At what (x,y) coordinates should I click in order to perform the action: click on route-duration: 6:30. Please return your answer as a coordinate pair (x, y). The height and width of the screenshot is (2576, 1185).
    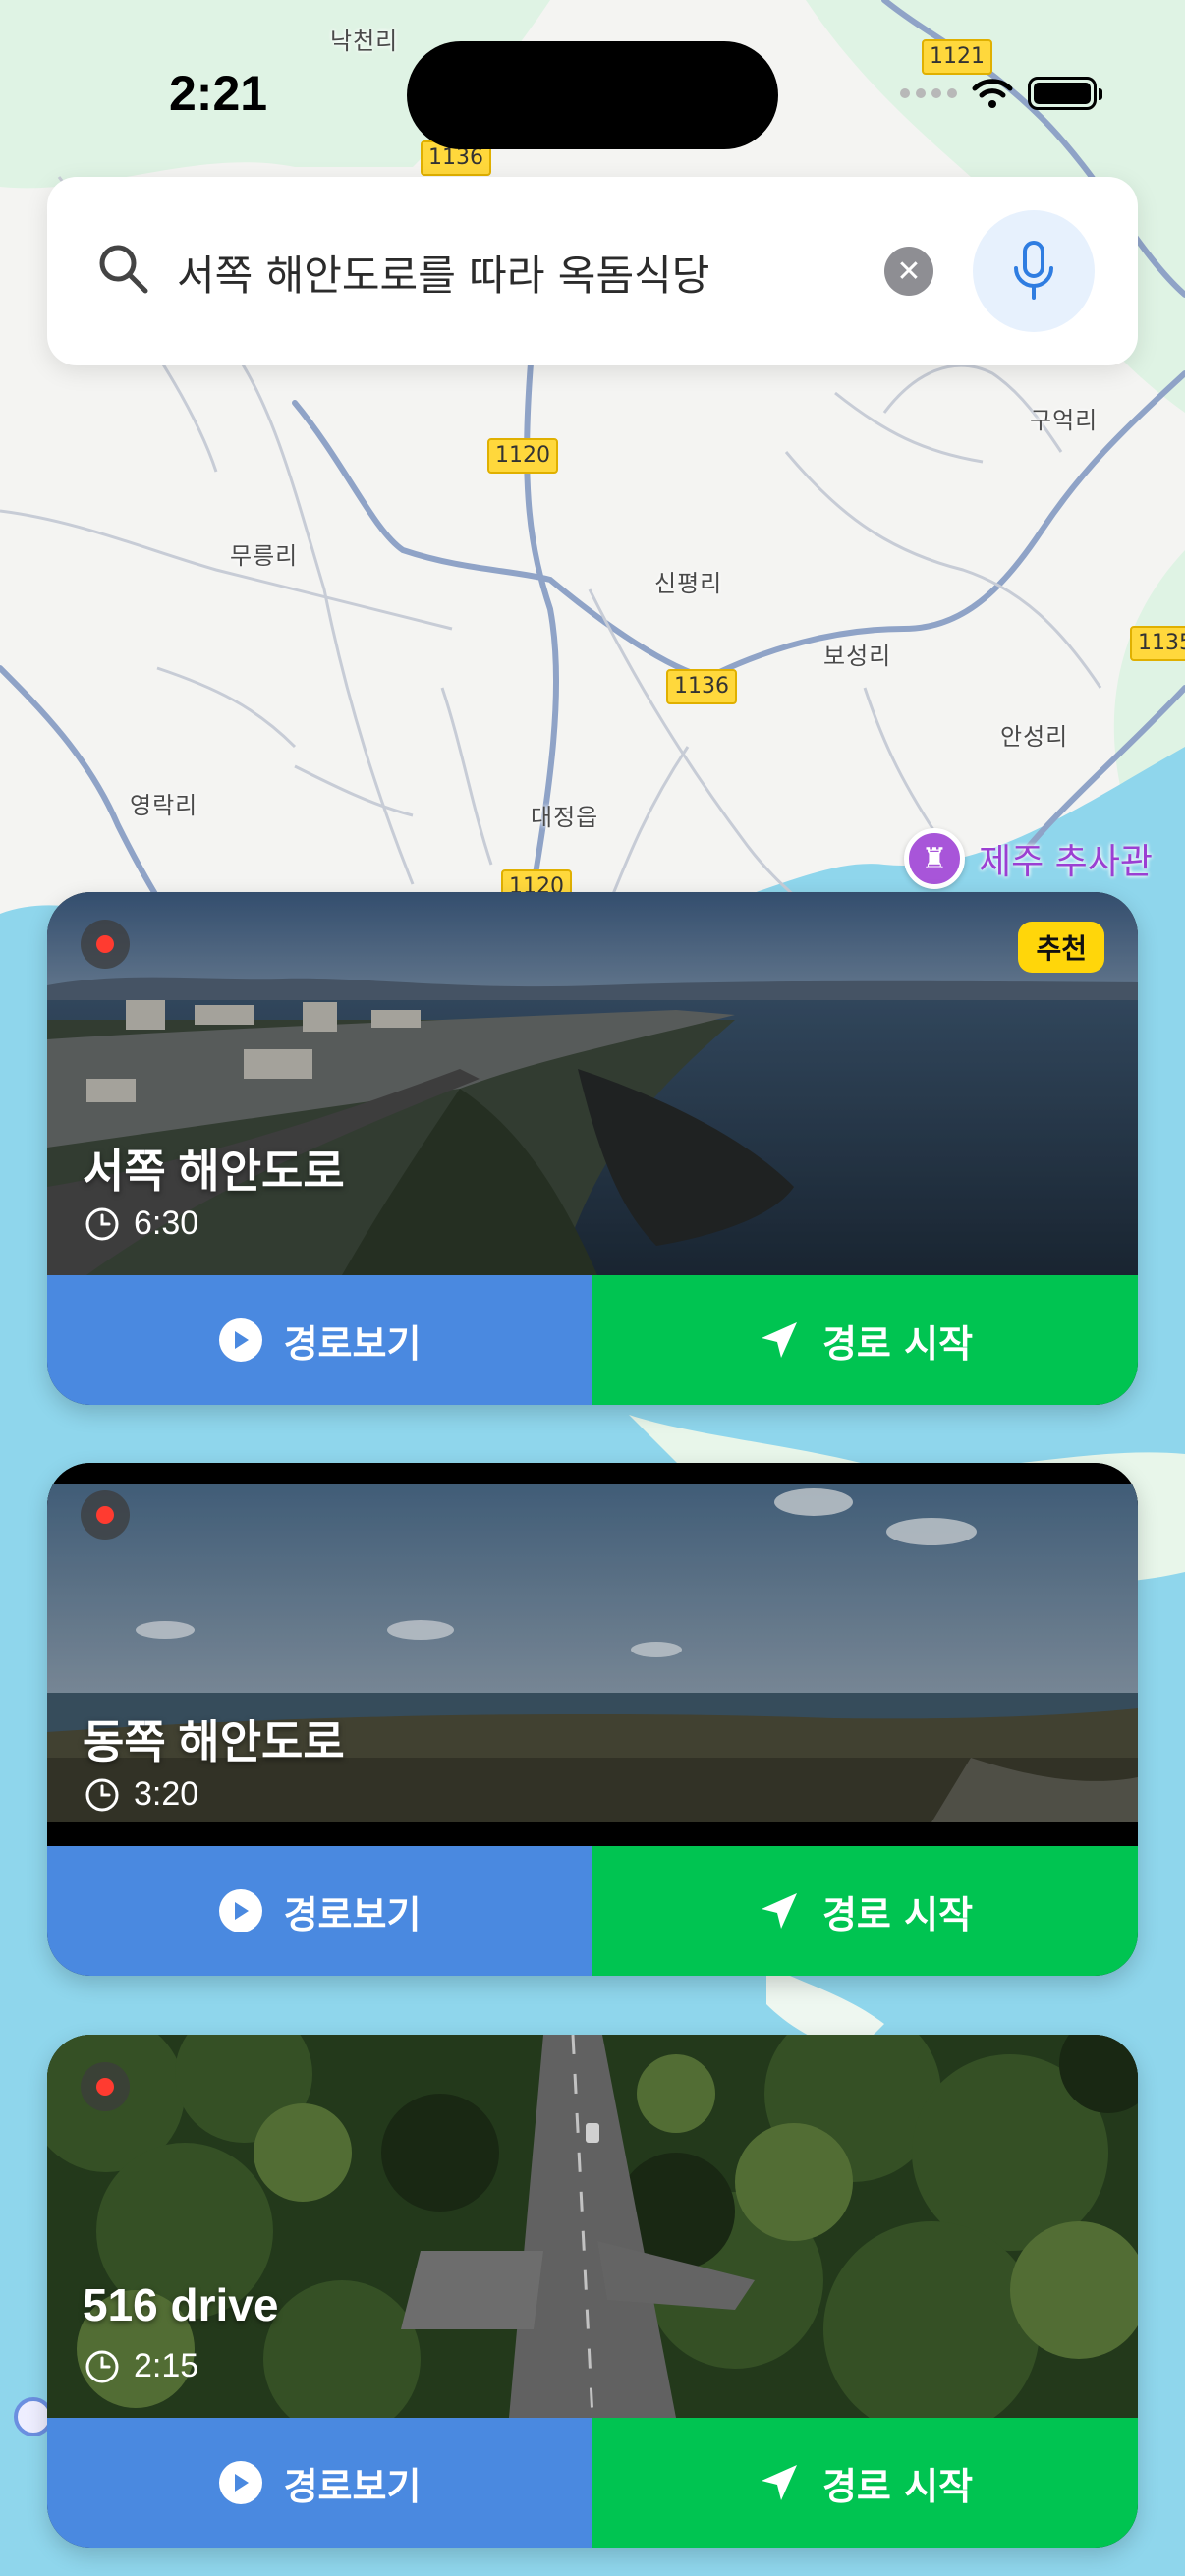
    Looking at the image, I should click on (141, 1223).